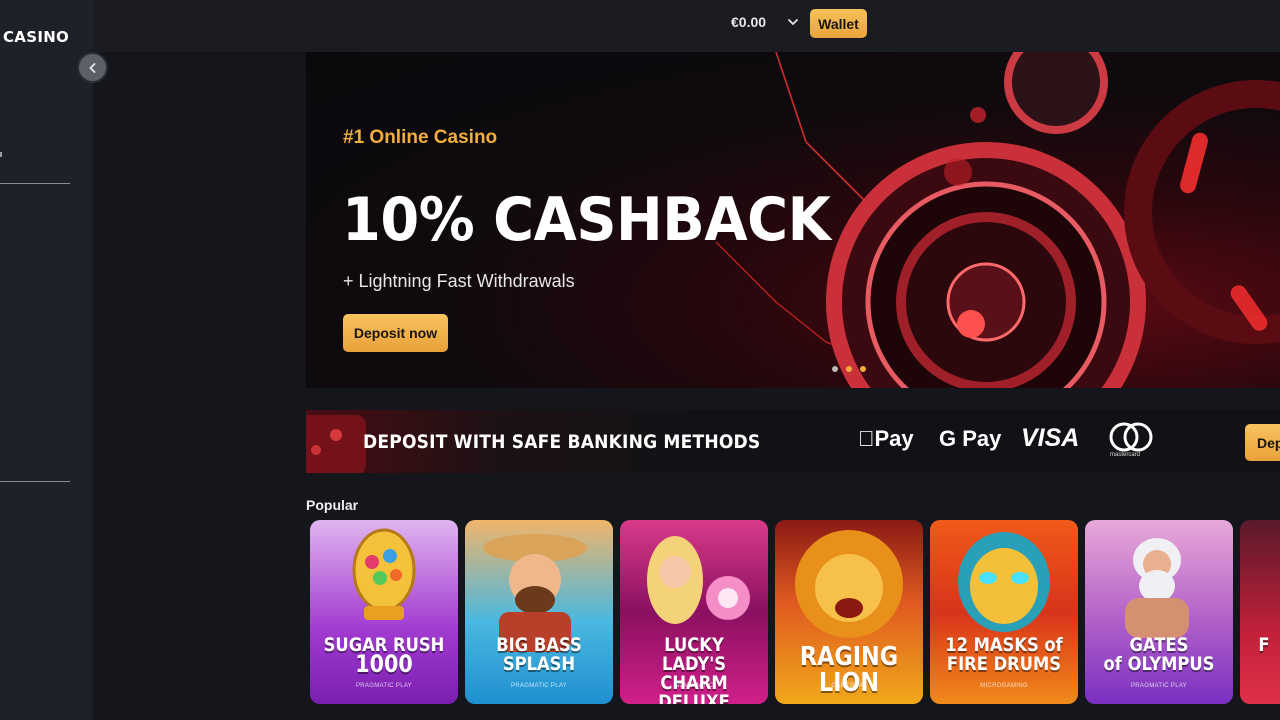 This screenshot has height=720, width=1280. Describe the element at coordinates (694, 669) in the screenshot. I see `game-title: LUCKY LADY'S CHARM DELUXE` at that location.